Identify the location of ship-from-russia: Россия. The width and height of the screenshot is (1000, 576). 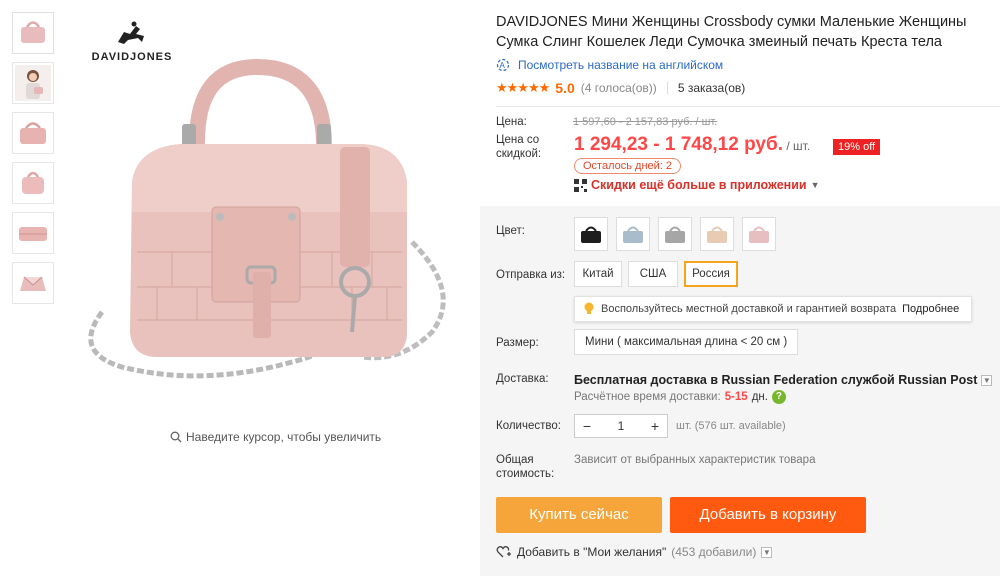
(711, 274).